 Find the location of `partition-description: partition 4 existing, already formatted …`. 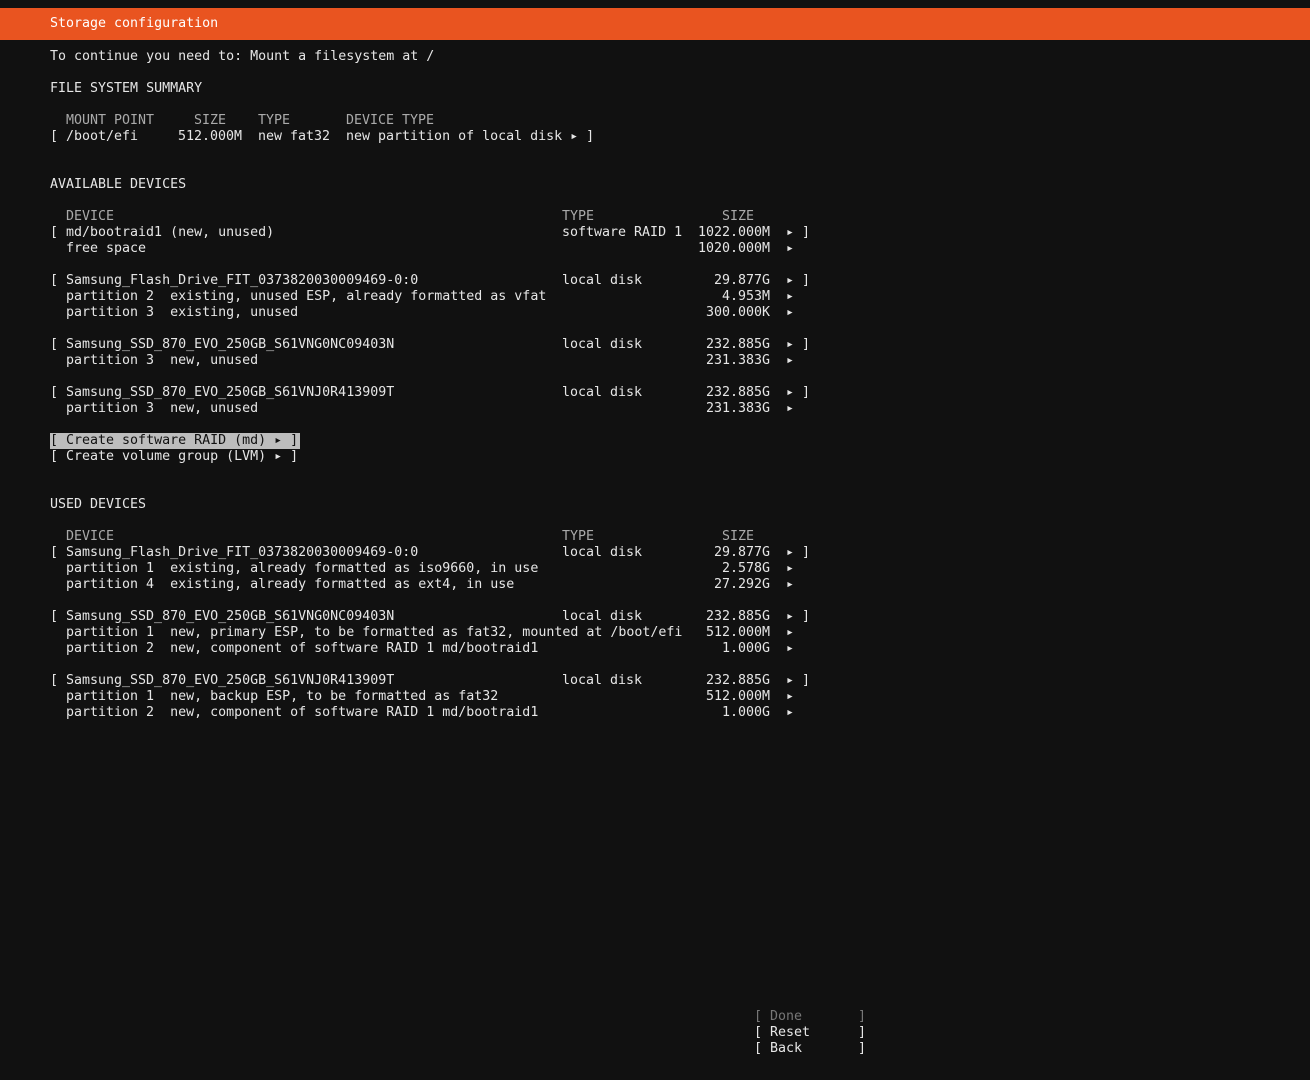

partition-description: partition 4 existing, already formatted … is located at coordinates (290, 584).